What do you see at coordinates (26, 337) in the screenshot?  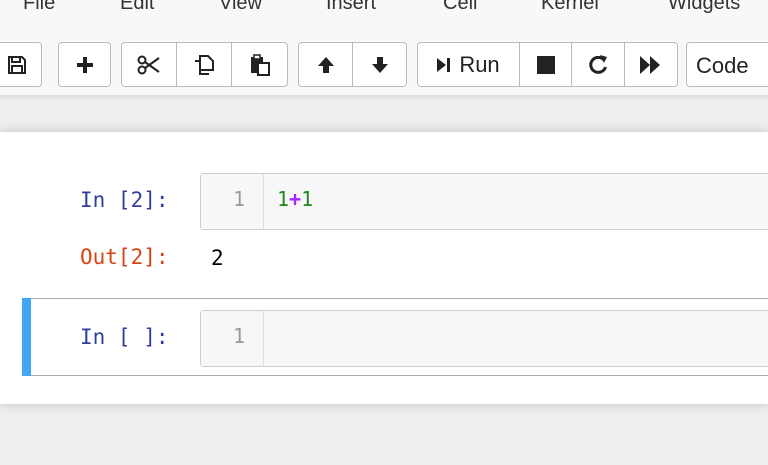 I see `selected-cell-indicator` at bounding box center [26, 337].